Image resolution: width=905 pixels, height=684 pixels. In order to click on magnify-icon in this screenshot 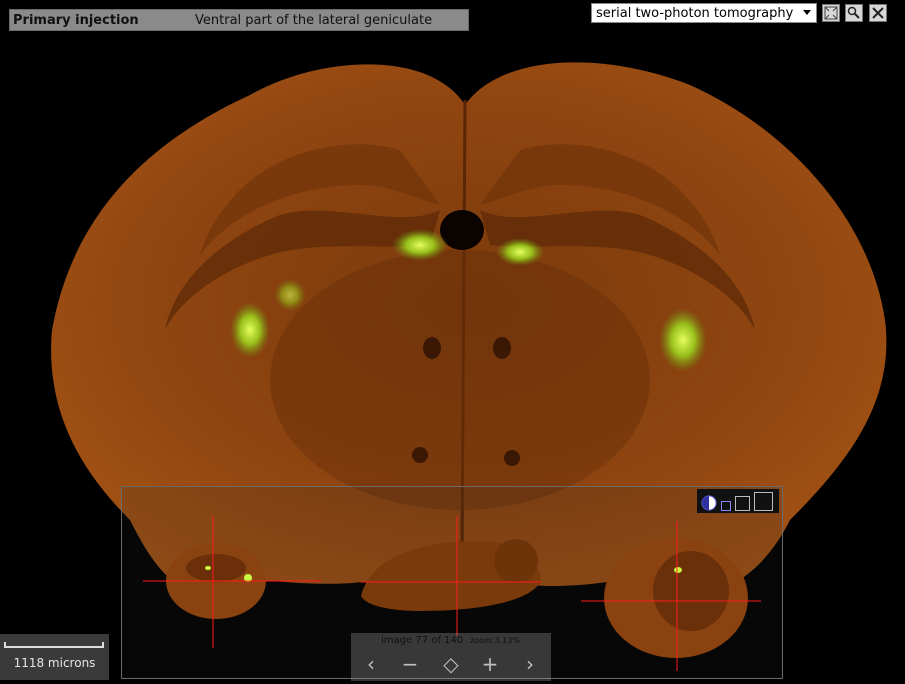, I will do `click(853, 12)`.